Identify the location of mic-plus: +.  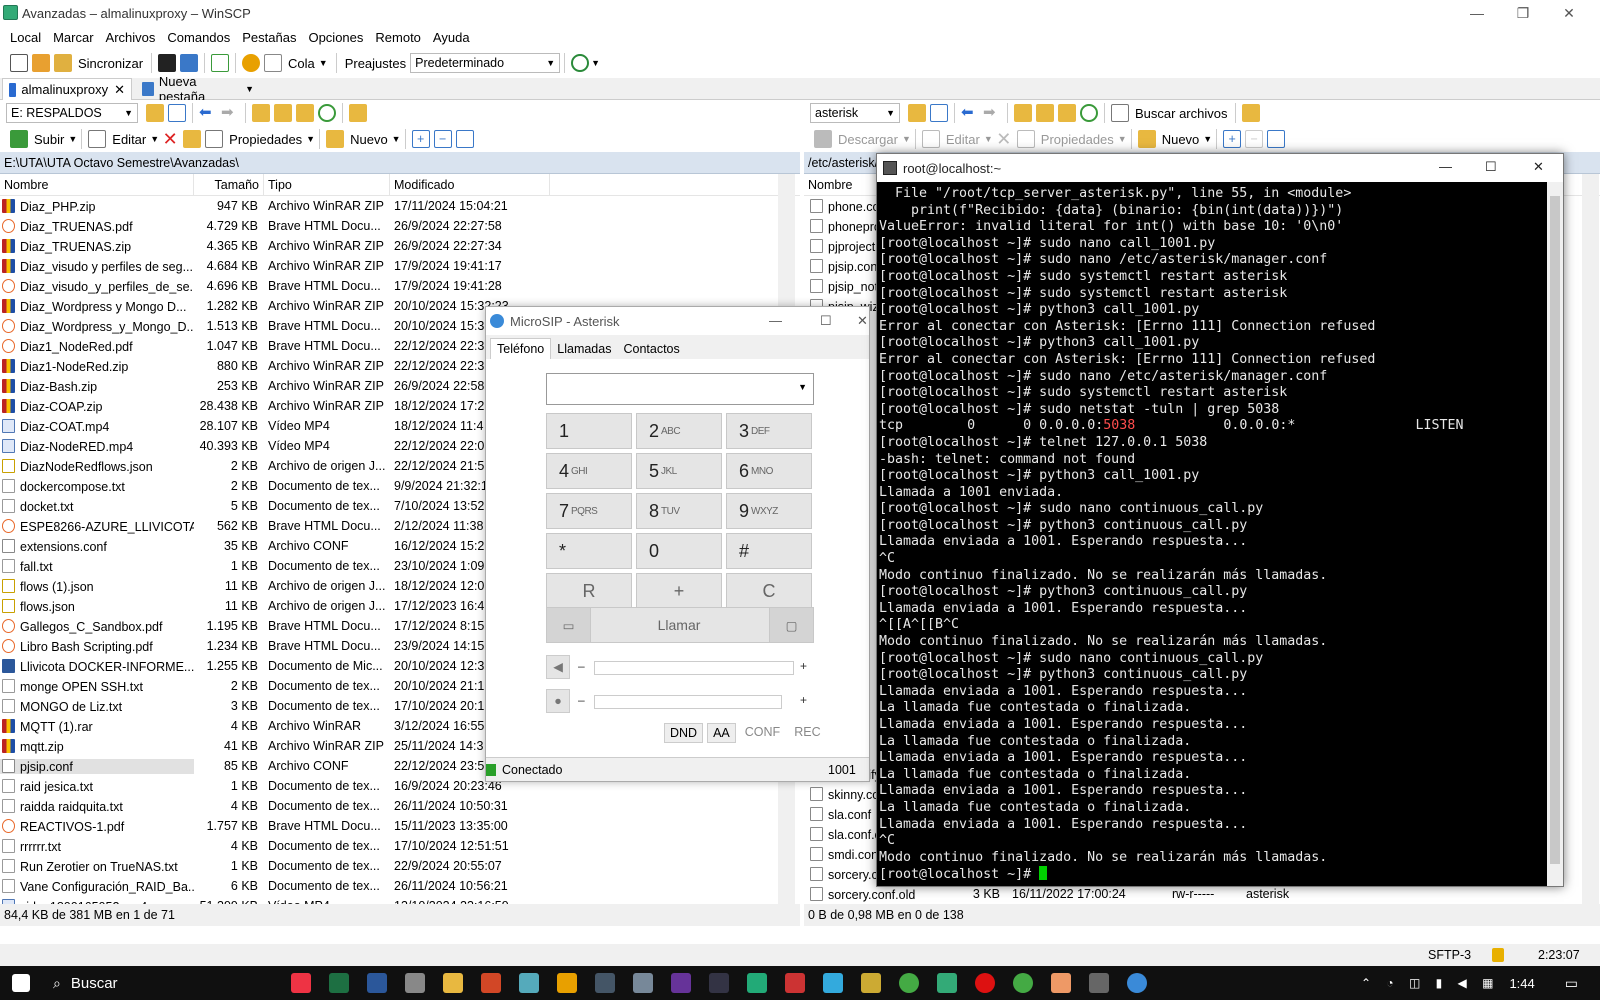
(803, 700).